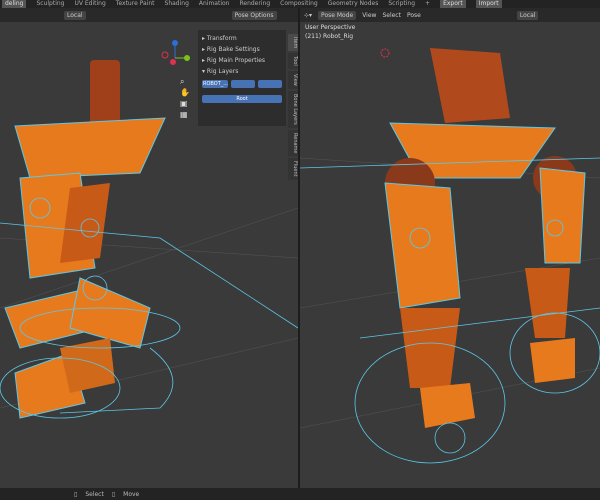  I want to click on zoom-icon: ⌕, so click(185, 81).